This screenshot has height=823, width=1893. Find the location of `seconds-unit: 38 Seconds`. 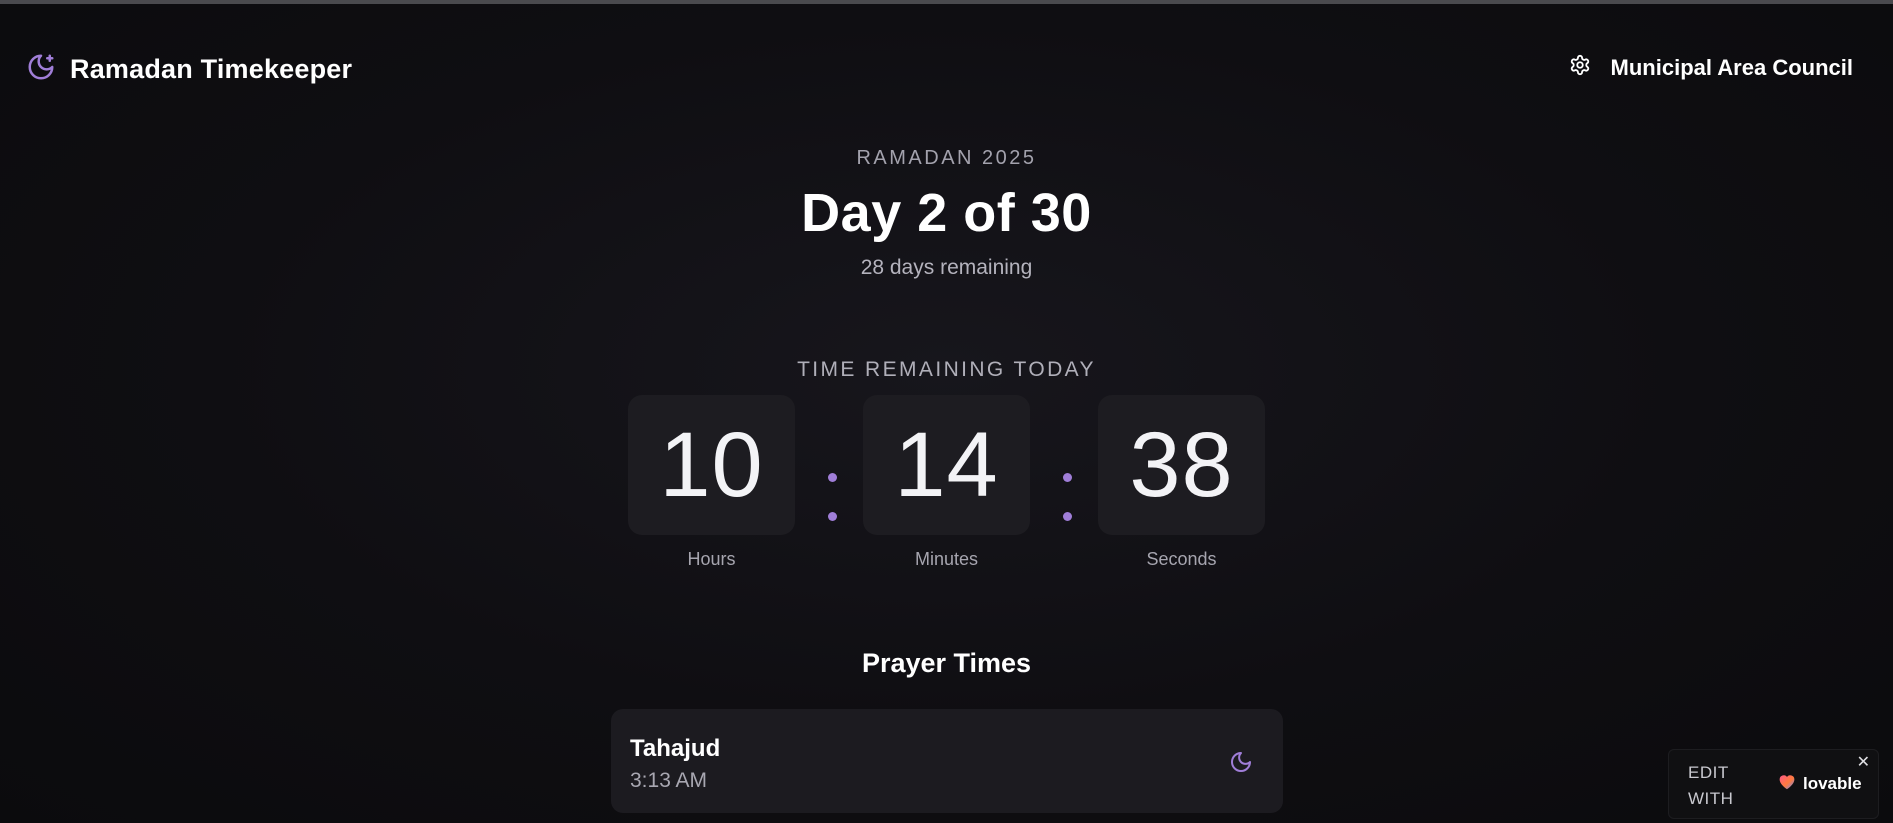

seconds-unit: 38 Seconds is located at coordinates (1181, 482).